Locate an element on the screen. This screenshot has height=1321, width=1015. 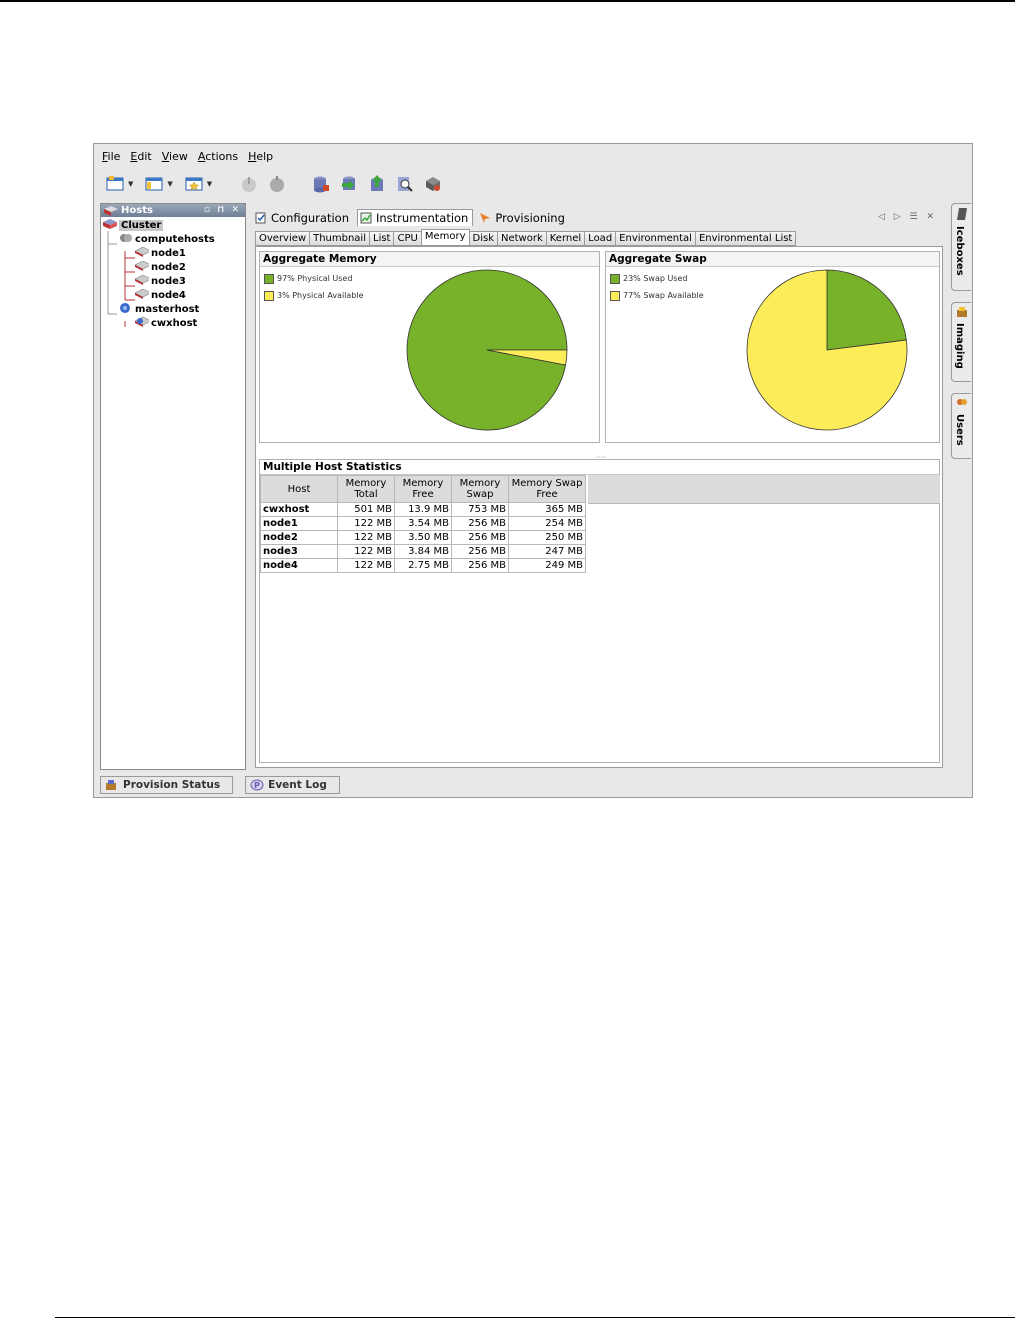
side-tab-iceboxes: Iceboxes is located at coordinates (961, 247).